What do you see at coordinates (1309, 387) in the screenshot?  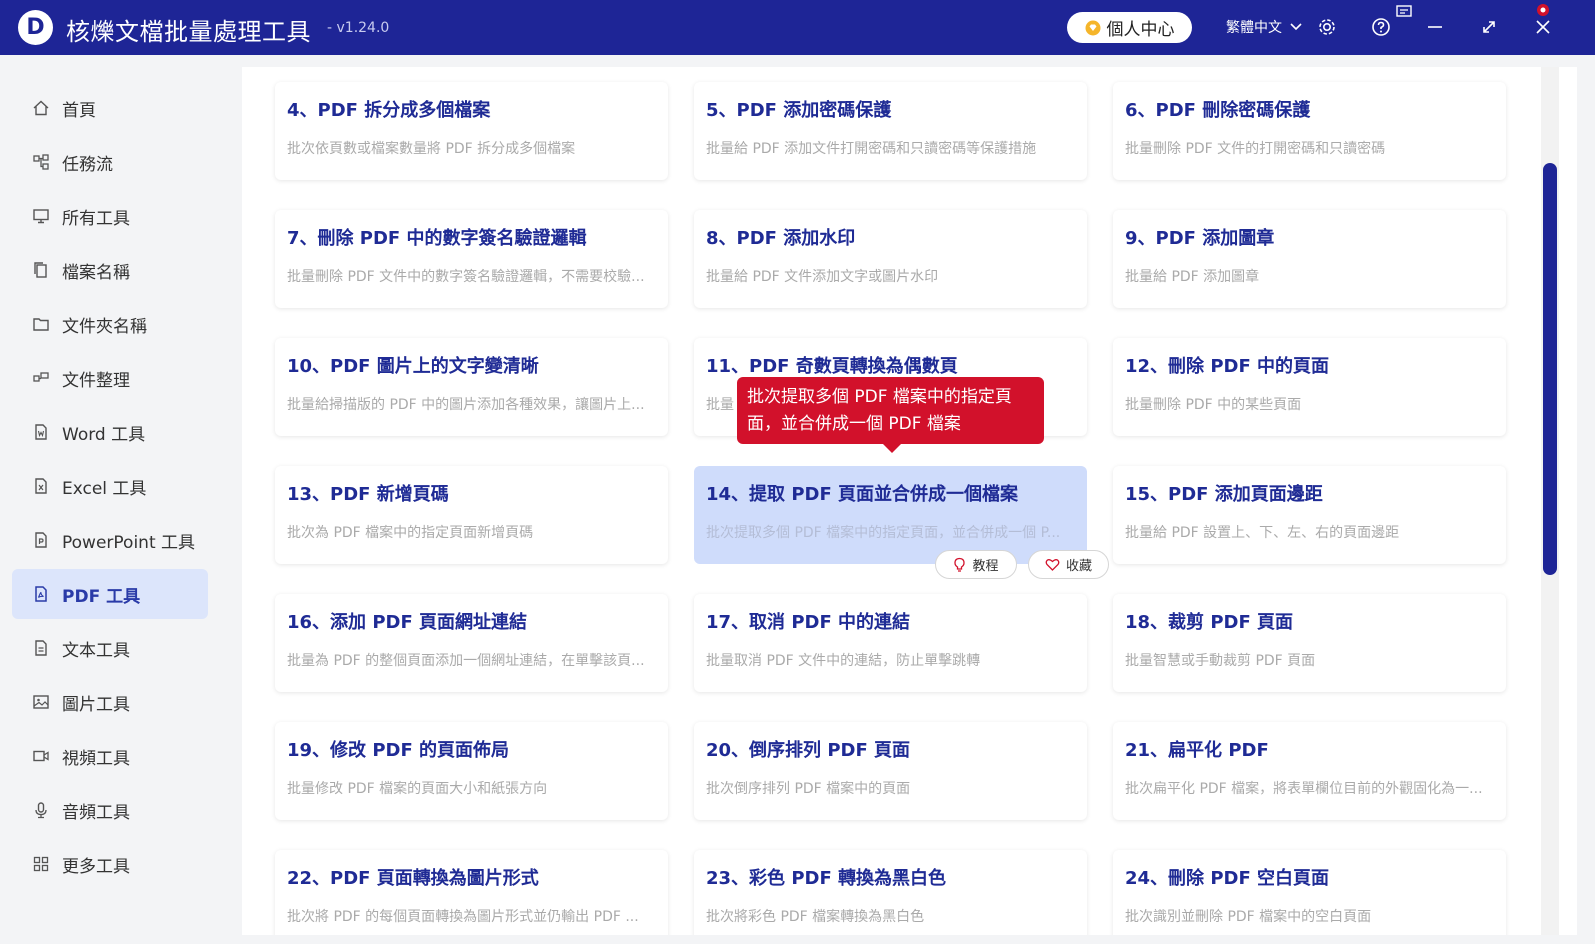 I see `tool-card: 12、刪除 PDF 中的頁面 批量刪除 PDF 中的某些頁面` at bounding box center [1309, 387].